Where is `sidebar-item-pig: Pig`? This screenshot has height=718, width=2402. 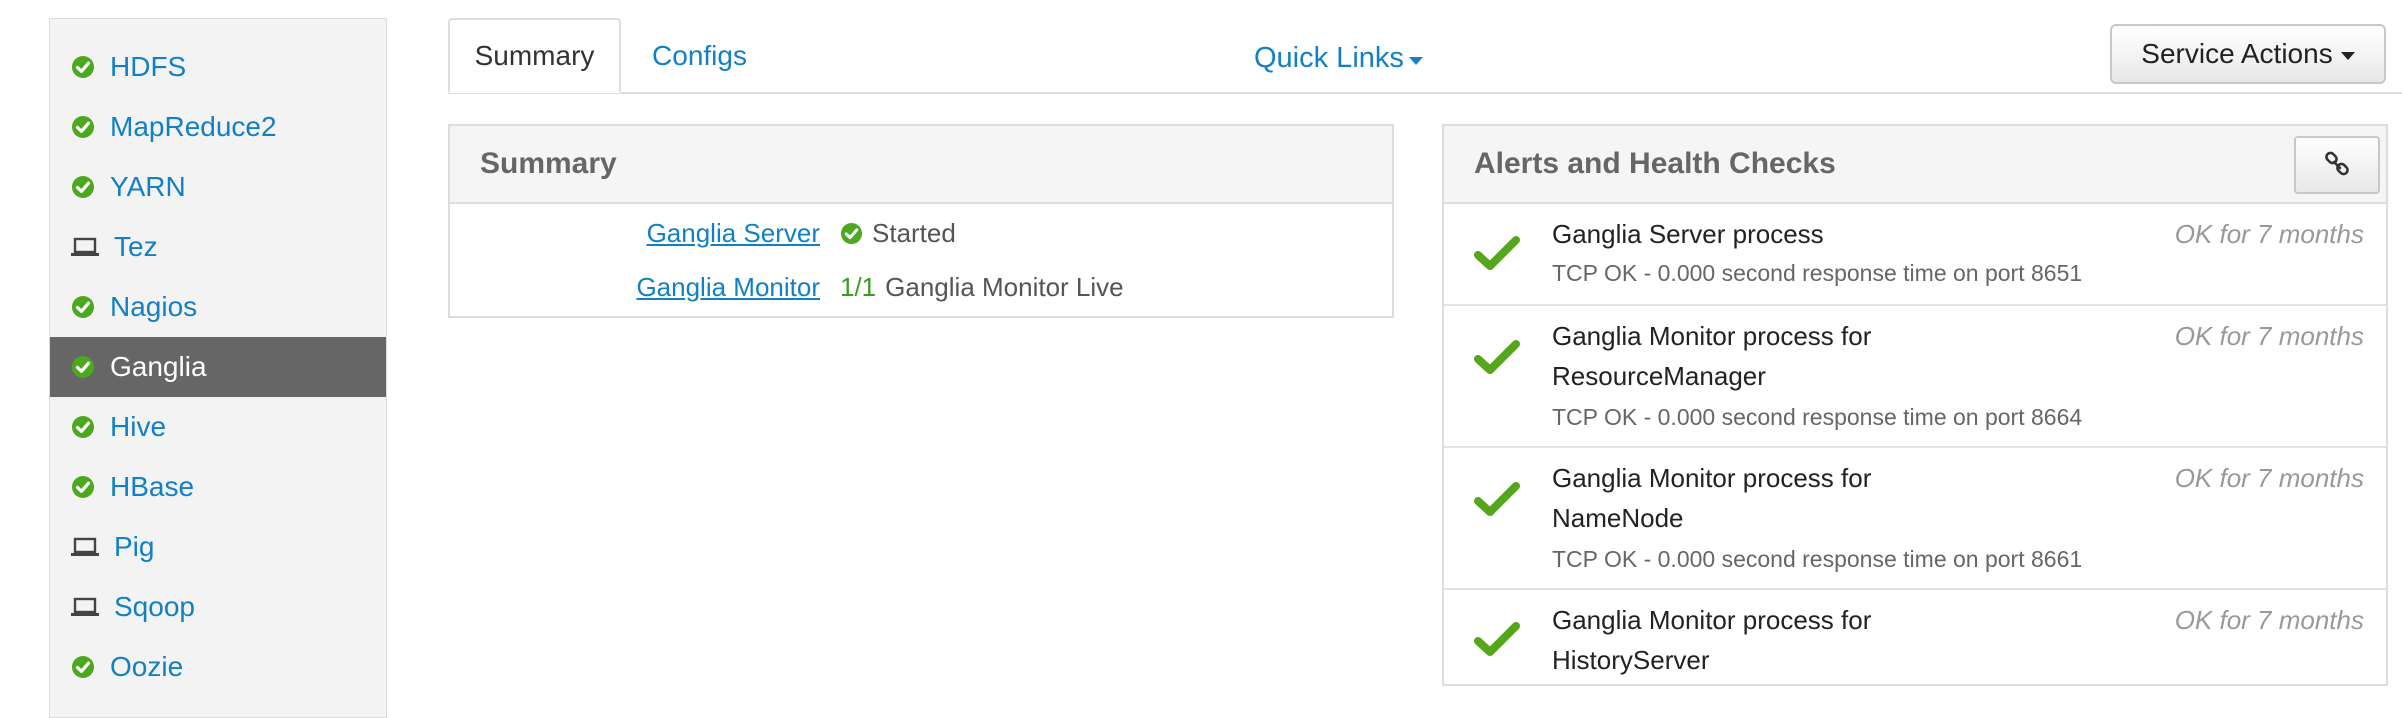
sidebar-item-pig: Pig is located at coordinates (218, 547).